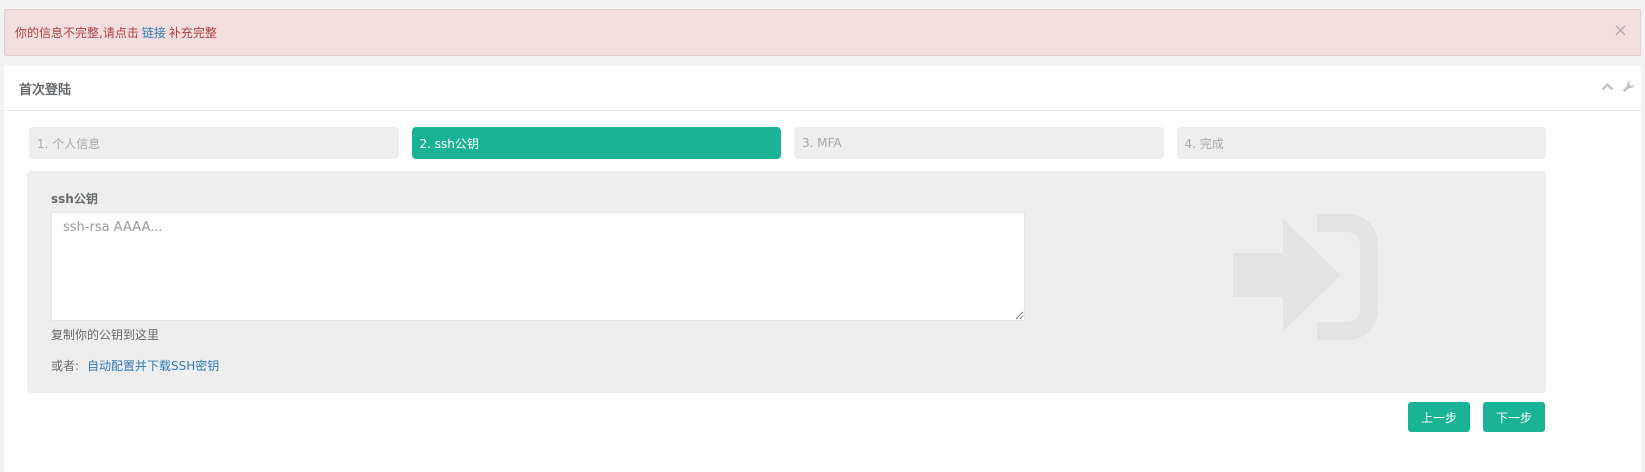  Describe the element at coordinates (154, 32) in the screenshot. I see `alert-link: 链接` at that location.